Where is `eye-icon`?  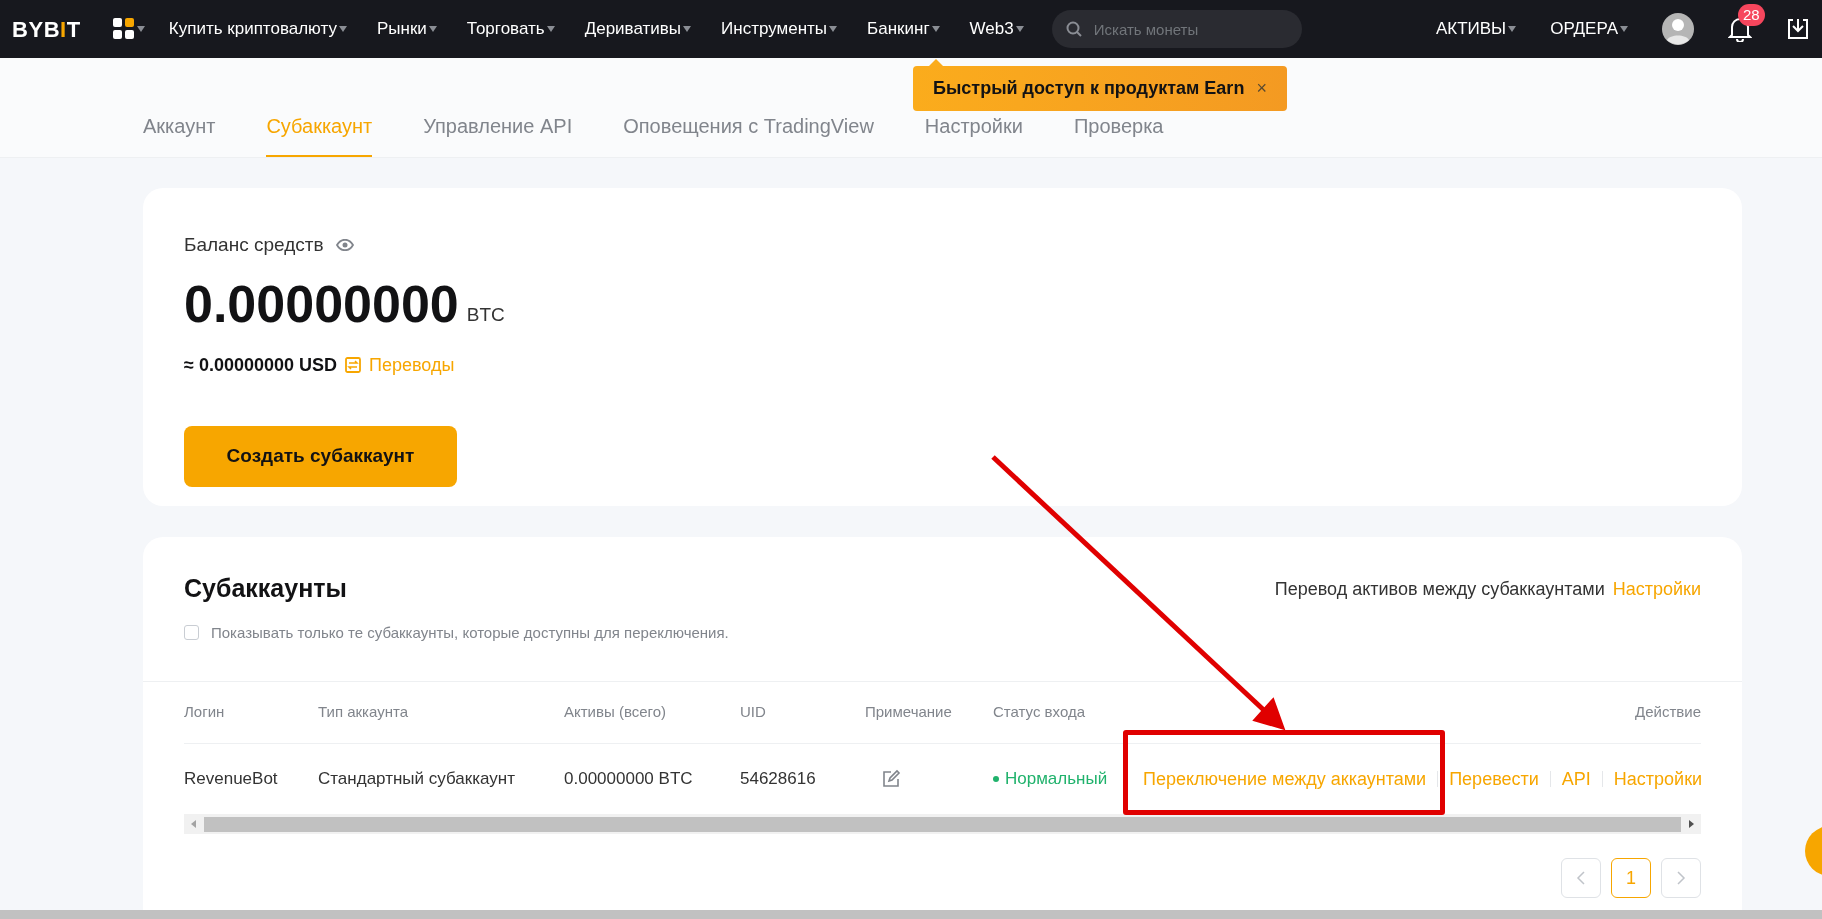
eye-icon is located at coordinates (344, 245).